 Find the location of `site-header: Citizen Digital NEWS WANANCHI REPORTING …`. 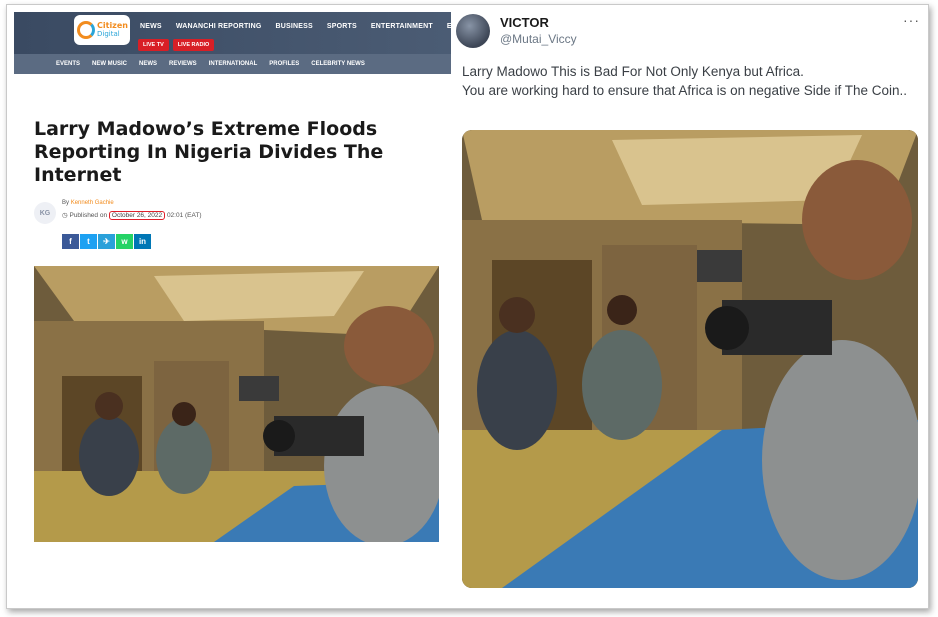

site-header: Citizen Digital NEWS WANANCHI REPORTING … is located at coordinates (248, 33).